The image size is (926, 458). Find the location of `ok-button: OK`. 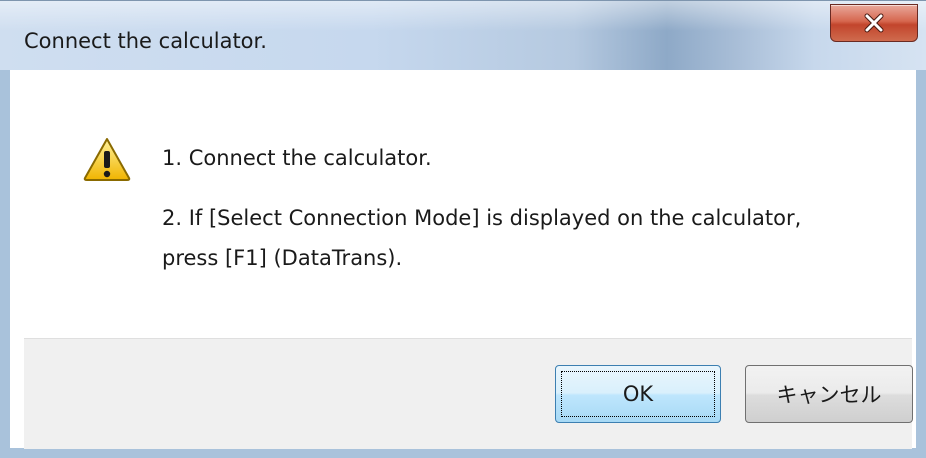

ok-button: OK is located at coordinates (638, 394).